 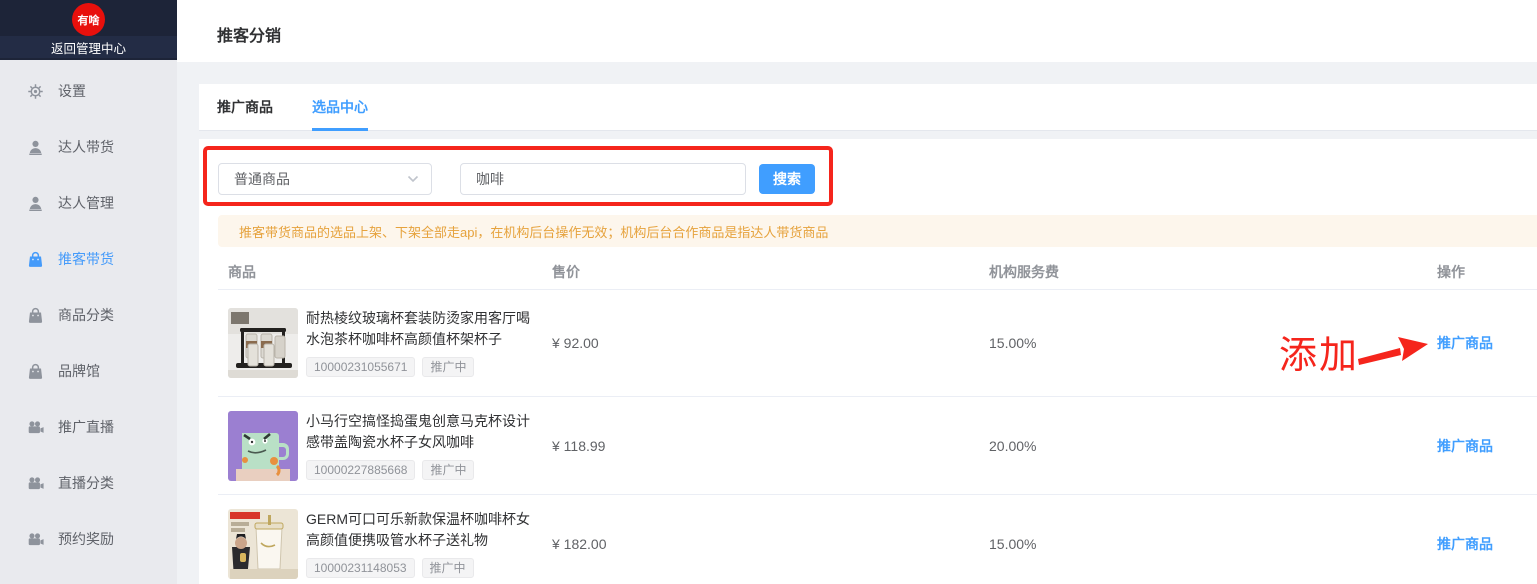 I want to click on sidebar-item-product-categories: 商品分类, so click(x=88, y=315).